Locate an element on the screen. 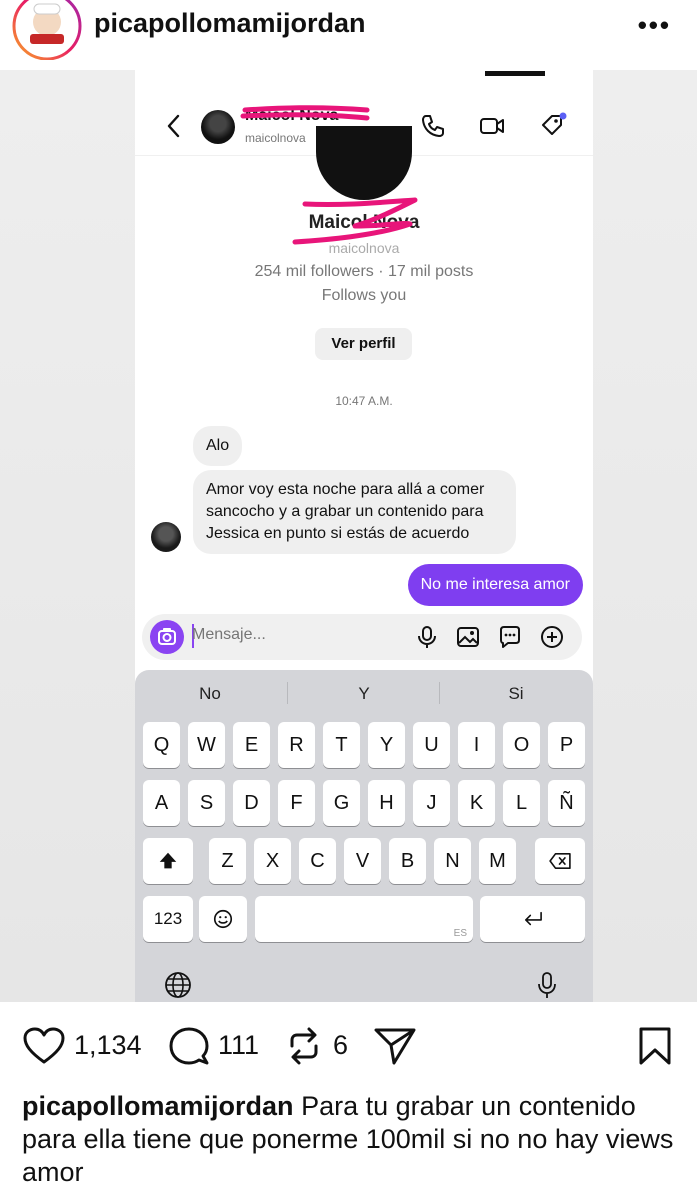  camera-button is located at coordinates (167, 637).